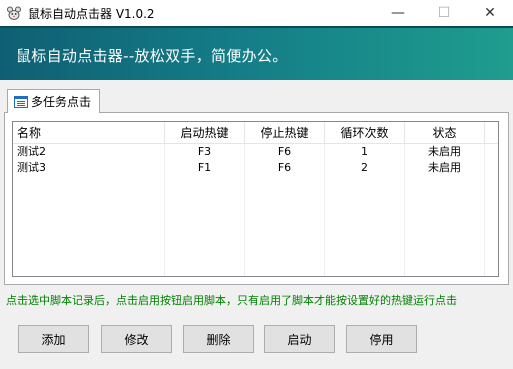  Describe the element at coordinates (218, 339) in the screenshot. I see `delete-button: 删除` at that location.